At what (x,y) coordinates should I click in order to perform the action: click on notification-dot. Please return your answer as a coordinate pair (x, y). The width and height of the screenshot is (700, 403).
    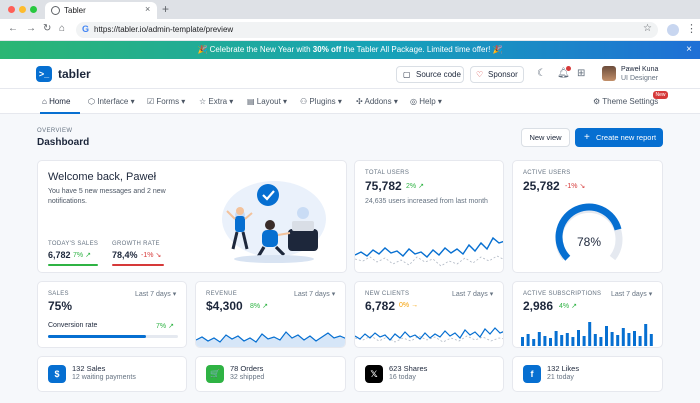
    Looking at the image, I should click on (568, 68).